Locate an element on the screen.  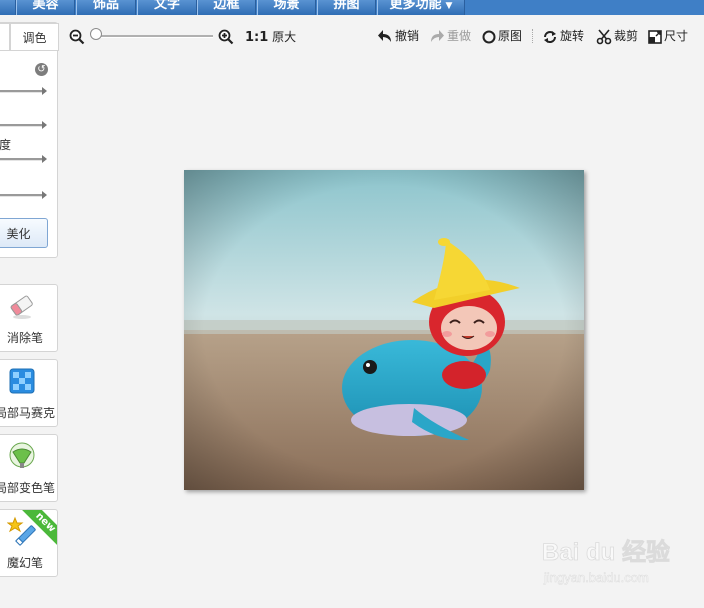
chevron-down-icon: ▼ is located at coordinates (449, 6).